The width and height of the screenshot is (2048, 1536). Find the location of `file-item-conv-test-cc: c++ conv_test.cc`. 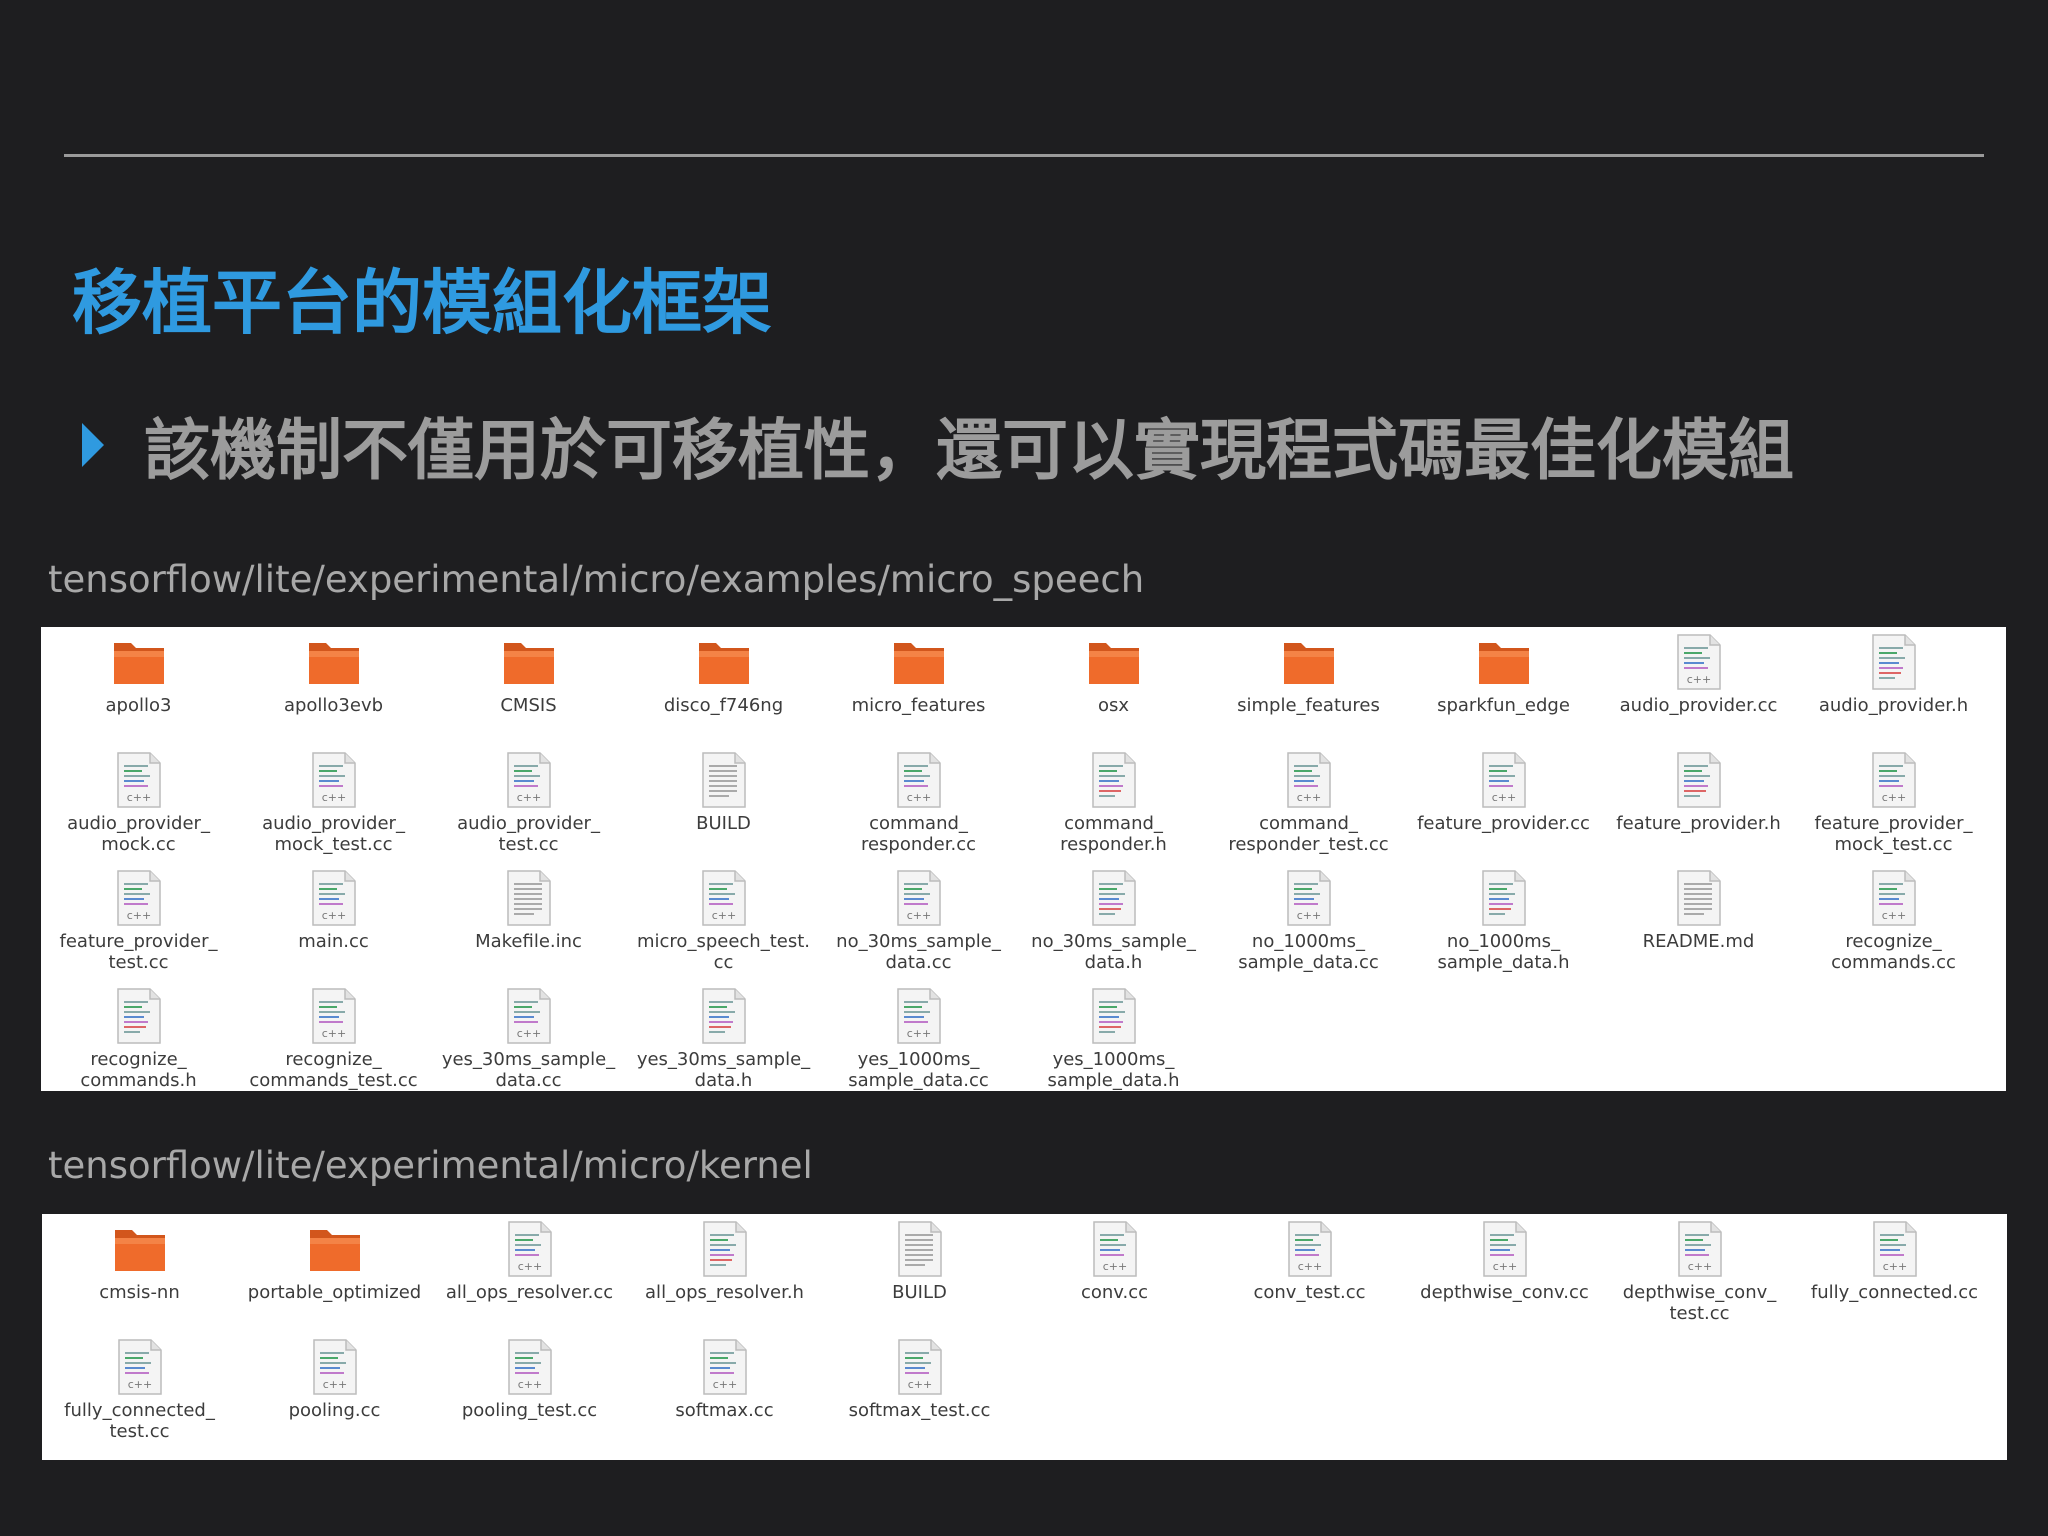

file-item-conv-test-cc: c++ conv_test.cc is located at coordinates (1309, 1277).